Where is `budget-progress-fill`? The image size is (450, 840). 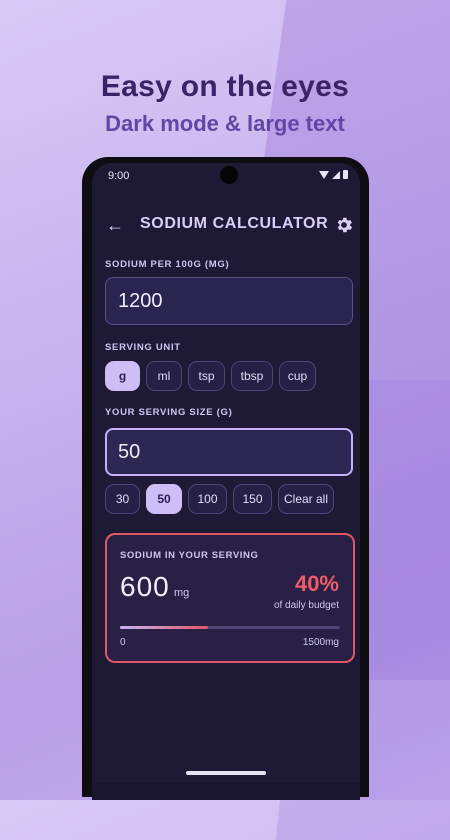 budget-progress-fill is located at coordinates (164, 627).